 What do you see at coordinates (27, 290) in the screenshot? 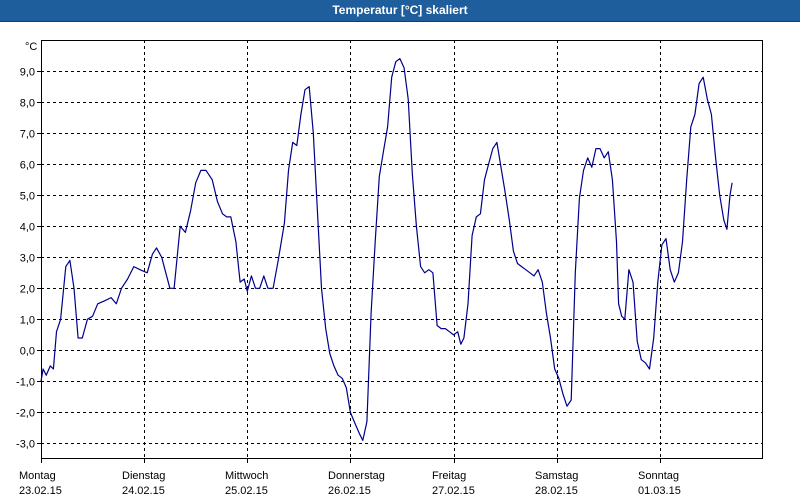
I see `y-tick-label: 2,0` at bounding box center [27, 290].